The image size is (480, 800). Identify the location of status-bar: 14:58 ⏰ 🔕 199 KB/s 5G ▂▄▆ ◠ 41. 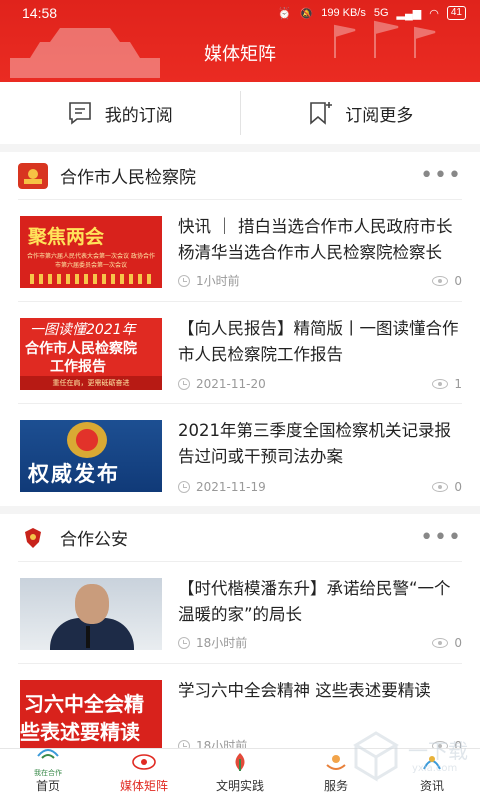
(240, 14).